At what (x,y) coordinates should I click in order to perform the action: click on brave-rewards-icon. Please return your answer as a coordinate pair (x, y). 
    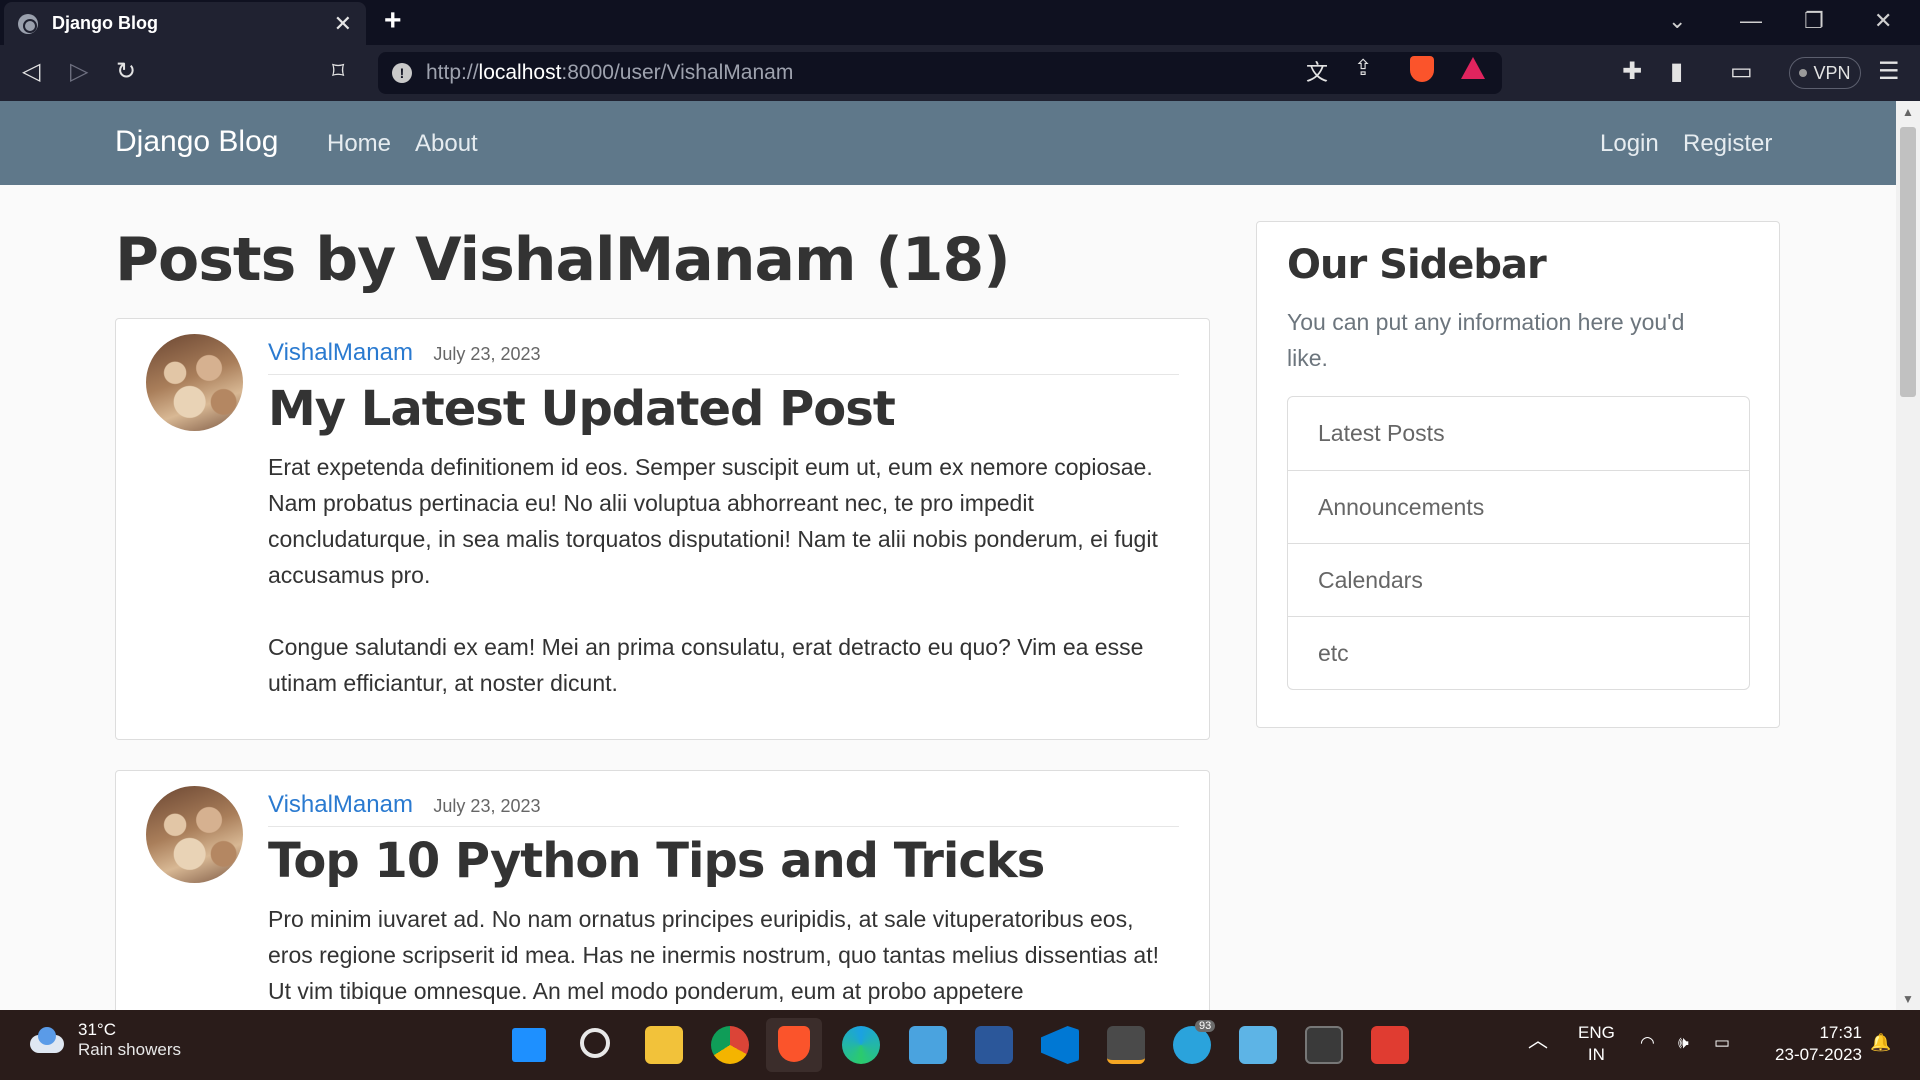
    Looking at the image, I should click on (1473, 68).